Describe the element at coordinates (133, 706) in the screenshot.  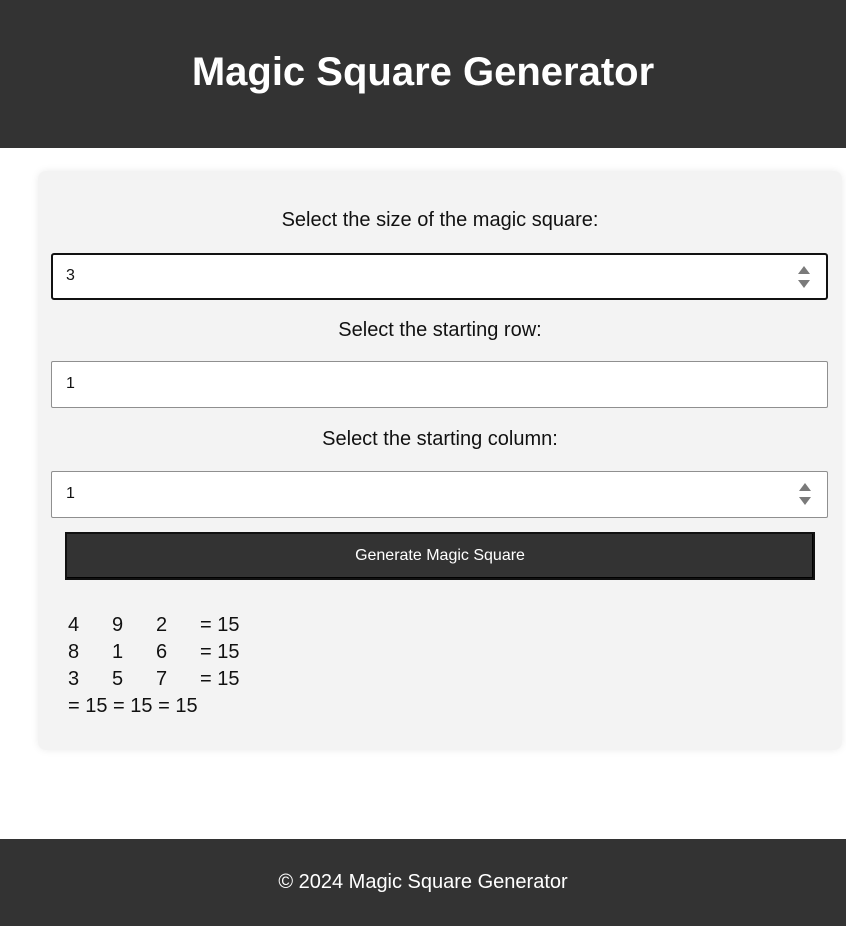
I see `column-sums: = 15 = 15 = 15` at that location.